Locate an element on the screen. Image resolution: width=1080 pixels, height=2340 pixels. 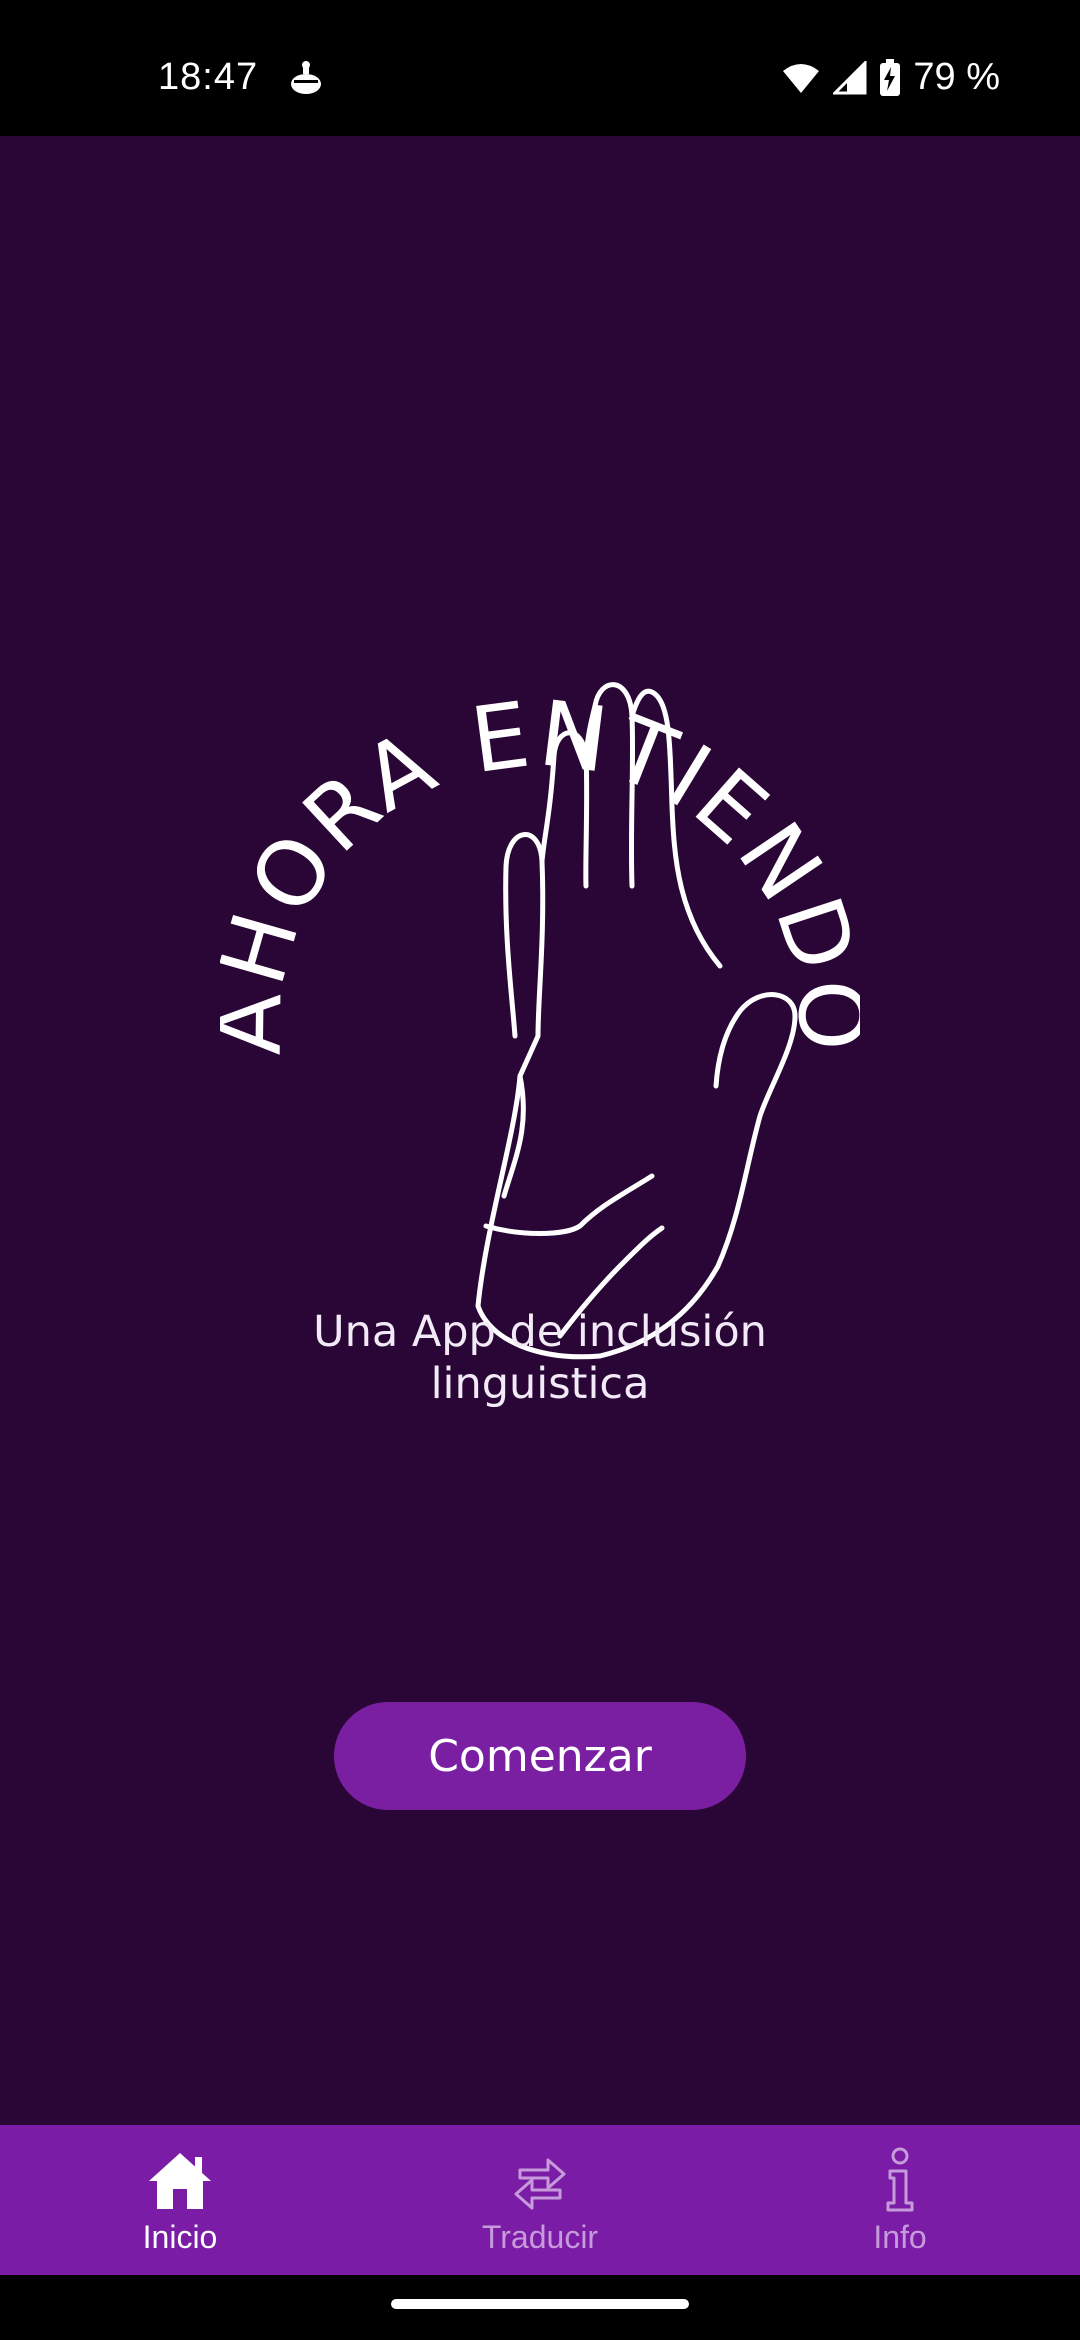
nav-label-traducir: Traducir is located at coordinates (540, 2236).